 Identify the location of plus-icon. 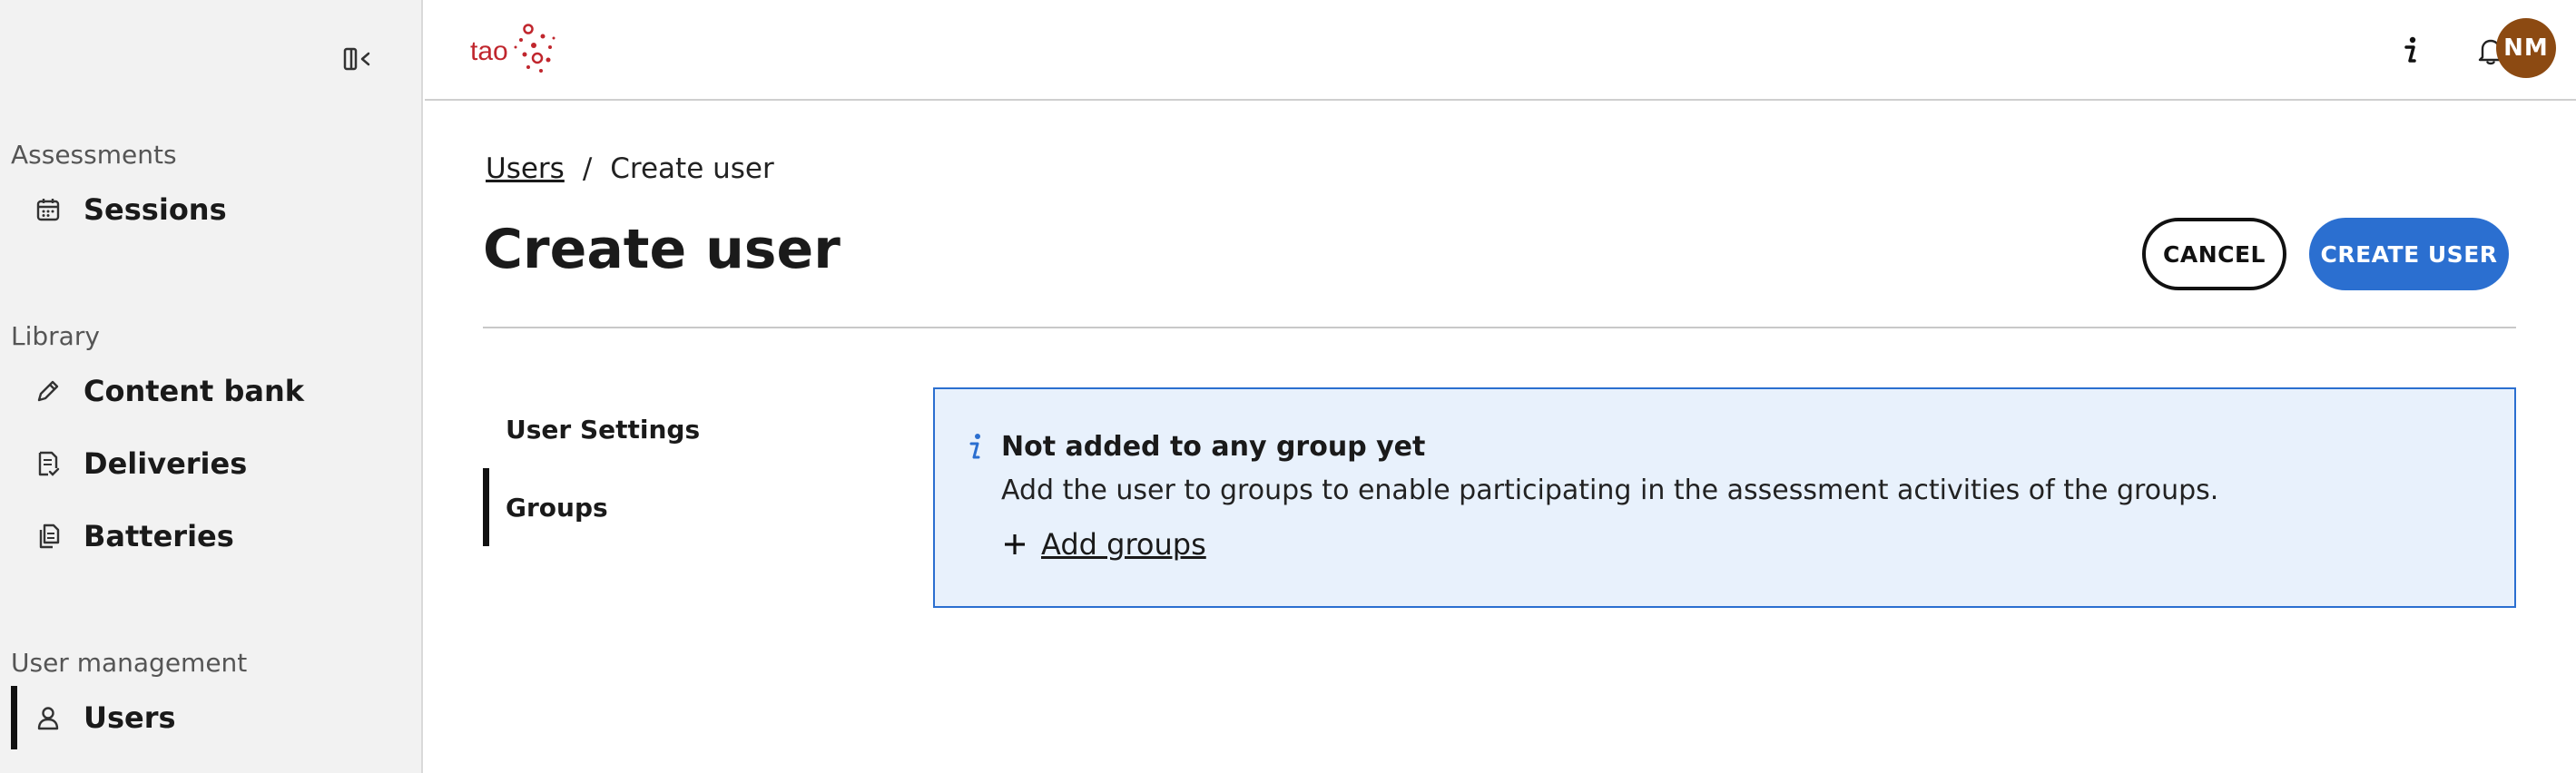
(1014, 545).